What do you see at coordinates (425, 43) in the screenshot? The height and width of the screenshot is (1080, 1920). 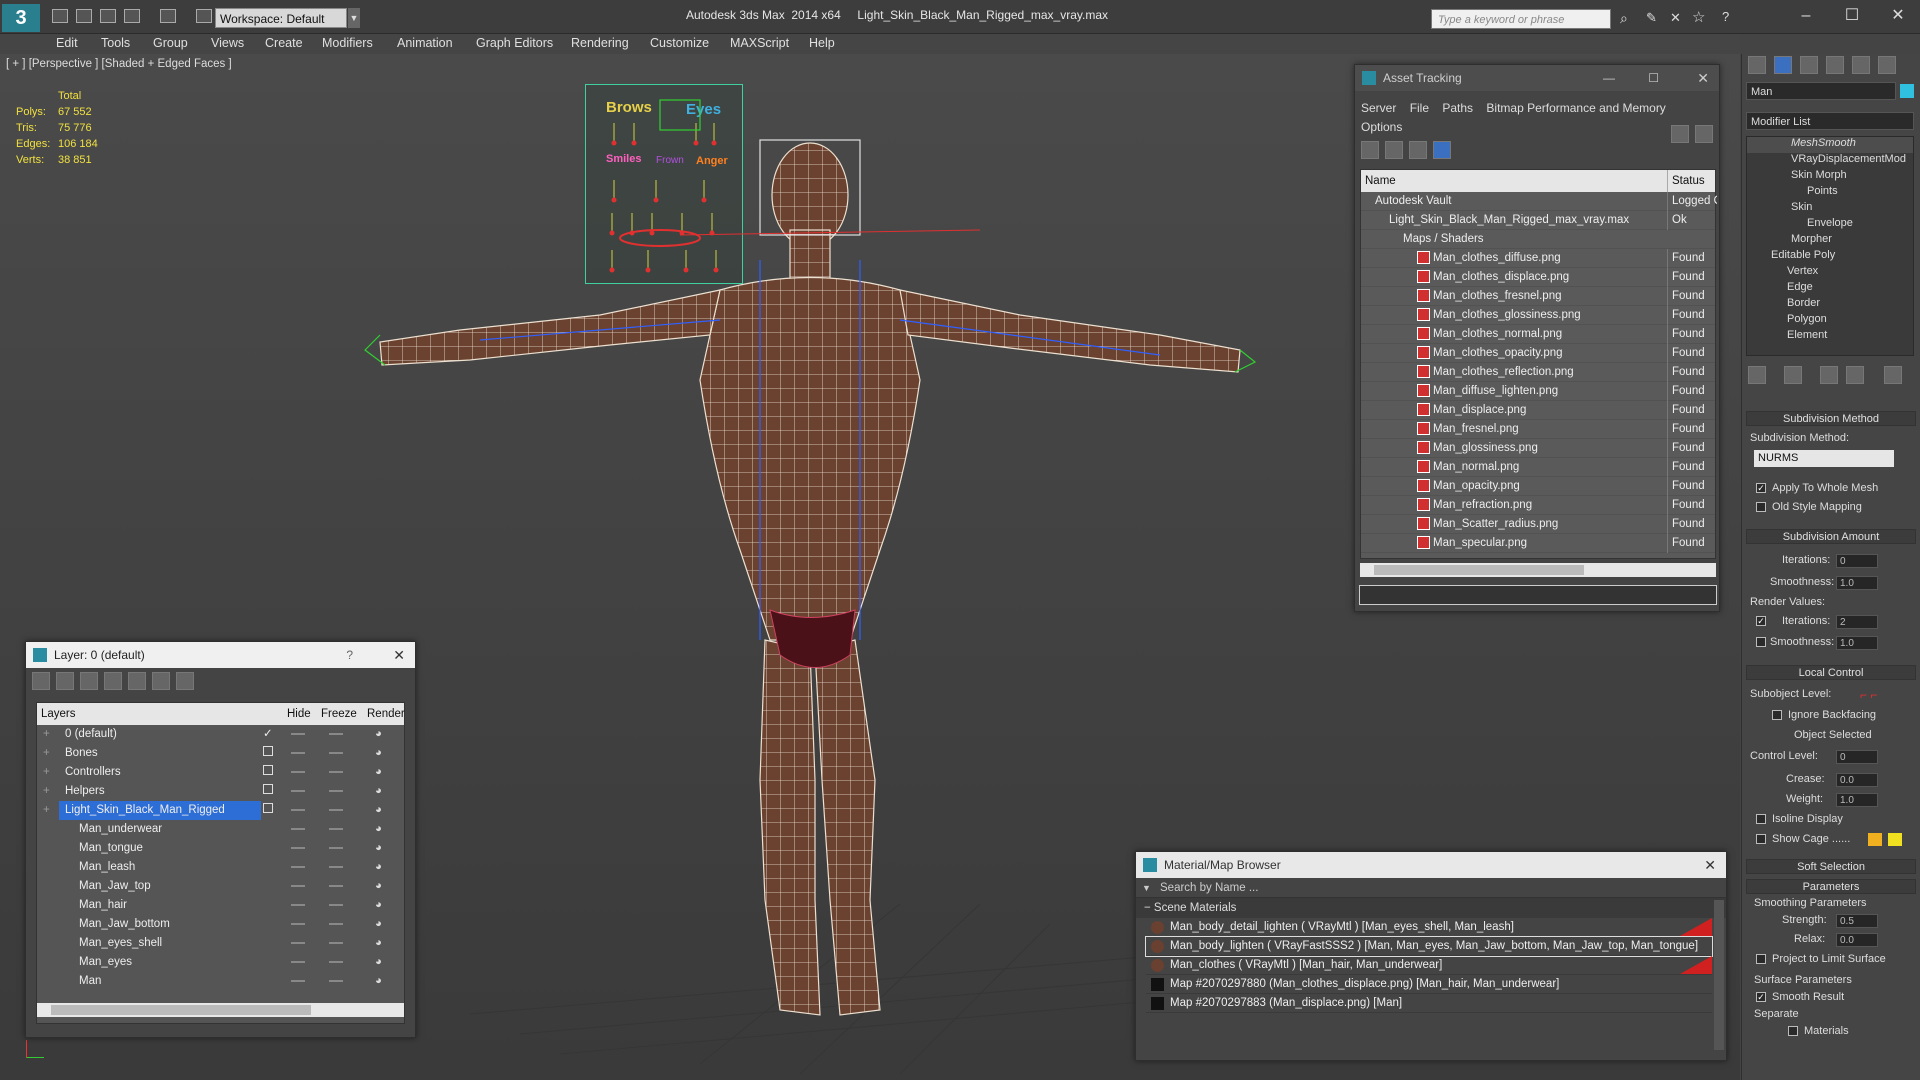 I see `menu-animation: Animation` at bounding box center [425, 43].